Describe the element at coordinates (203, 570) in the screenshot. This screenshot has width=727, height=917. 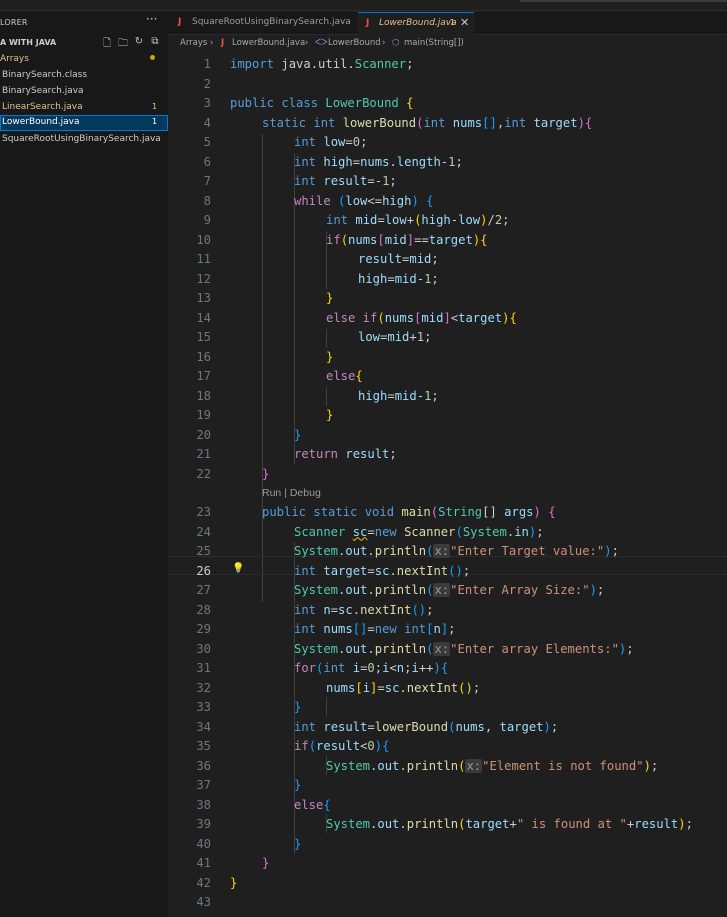
I see `line-number: 26` at that location.